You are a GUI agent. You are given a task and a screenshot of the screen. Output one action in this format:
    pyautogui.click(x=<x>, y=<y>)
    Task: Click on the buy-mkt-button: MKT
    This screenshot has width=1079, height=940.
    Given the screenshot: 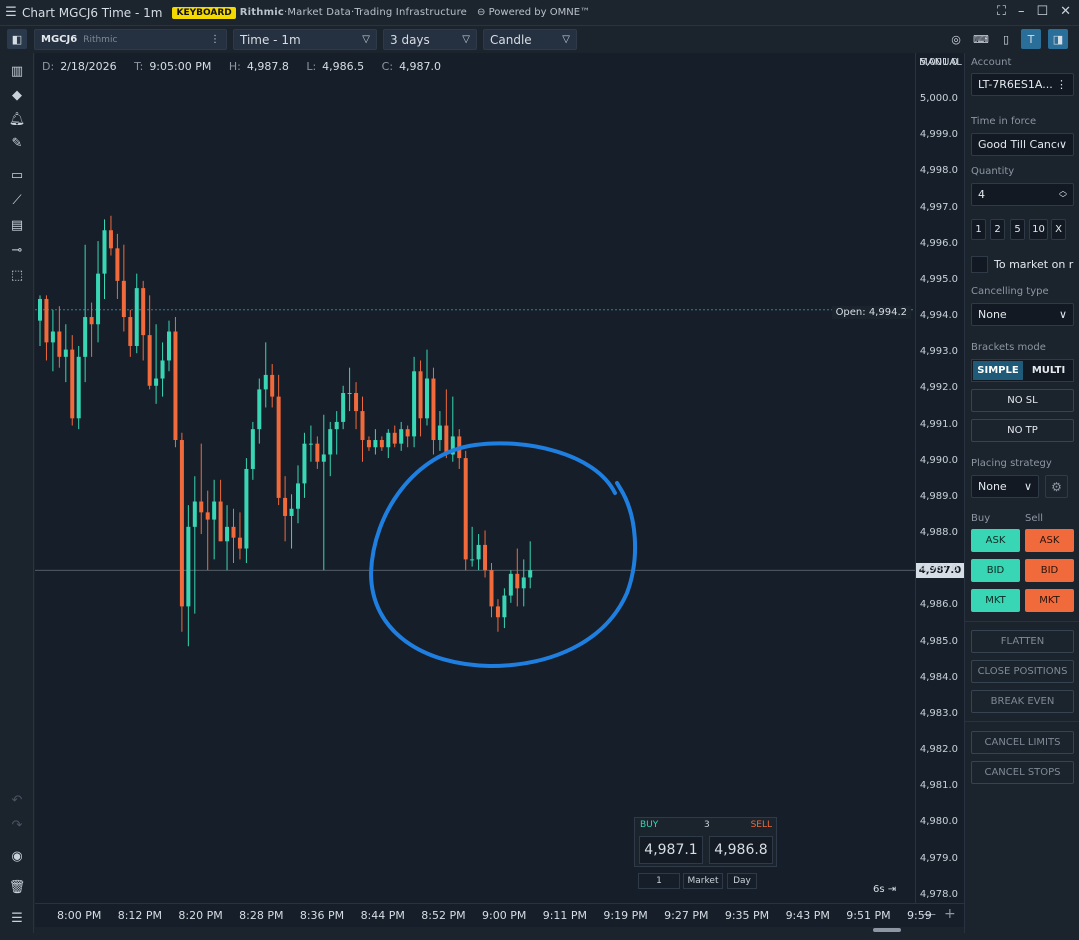 What is the action you would take?
    pyautogui.click(x=995, y=600)
    